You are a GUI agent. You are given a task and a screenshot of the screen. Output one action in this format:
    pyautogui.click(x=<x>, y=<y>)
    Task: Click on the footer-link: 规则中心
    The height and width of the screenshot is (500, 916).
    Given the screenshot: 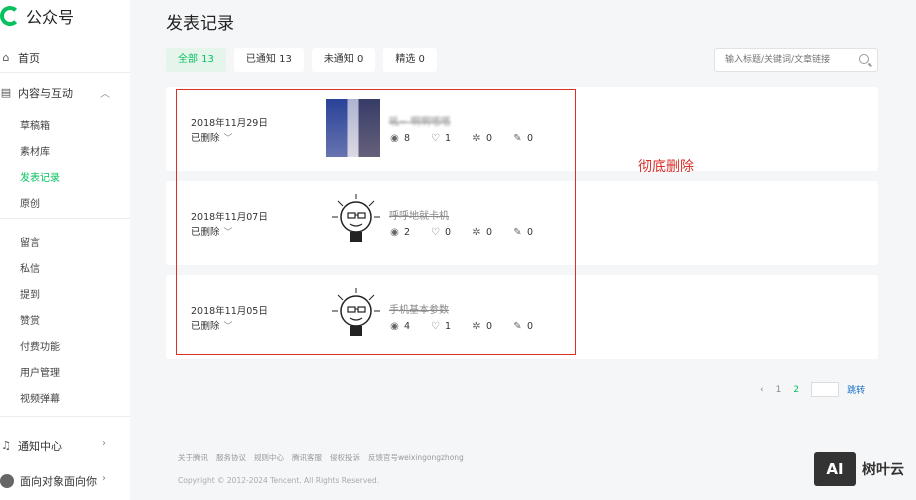 What is the action you would take?
    pyautogui.click(x=269, y=457)
    